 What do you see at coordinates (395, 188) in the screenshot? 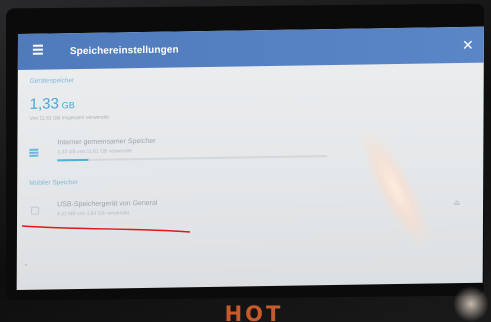
I see `light-glare` at bounding box center [395, 188].